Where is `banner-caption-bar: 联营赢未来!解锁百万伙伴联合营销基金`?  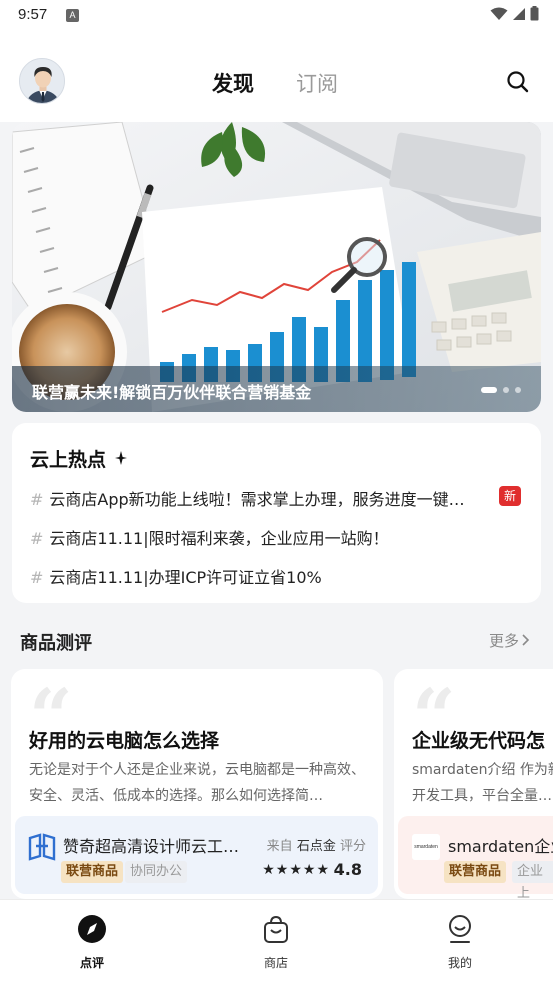
banner-caption-bar: 联营赢未来!解锁百万伙伴联合营销基金 is located at coordinates (276, 389).